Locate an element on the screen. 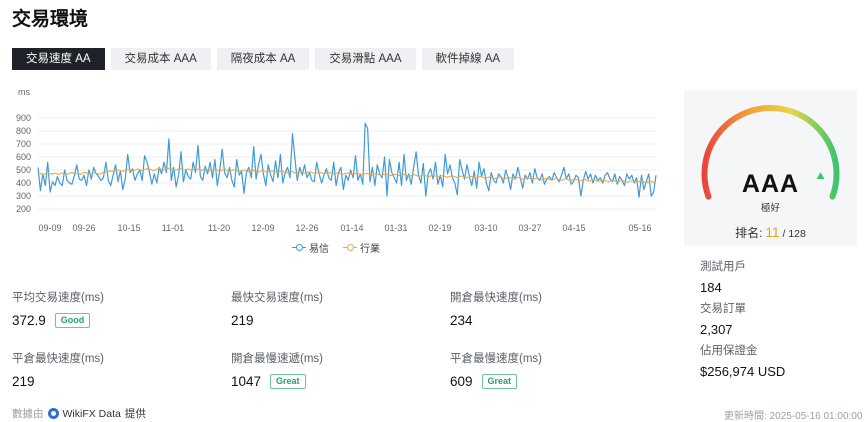  updated-label: 更新時間: is located at coordinates (745, 416).